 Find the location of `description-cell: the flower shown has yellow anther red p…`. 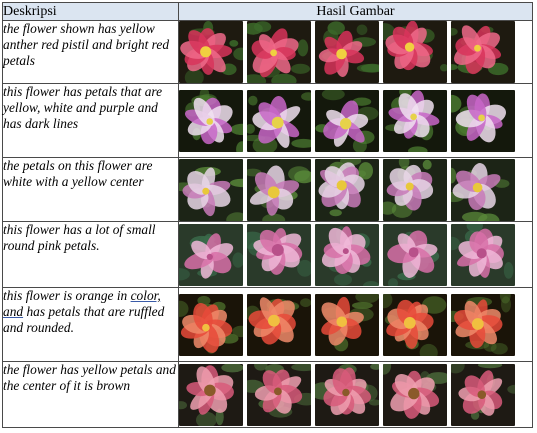

description-cell: the flower shown has yellow anther red p… is located at coordinates (90, 52).